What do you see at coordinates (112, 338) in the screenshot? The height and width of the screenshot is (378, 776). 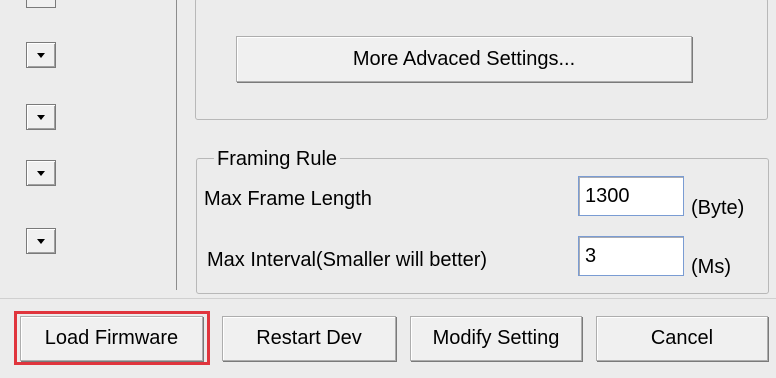 I see `highlight-box` at bounding box center [112, 338].